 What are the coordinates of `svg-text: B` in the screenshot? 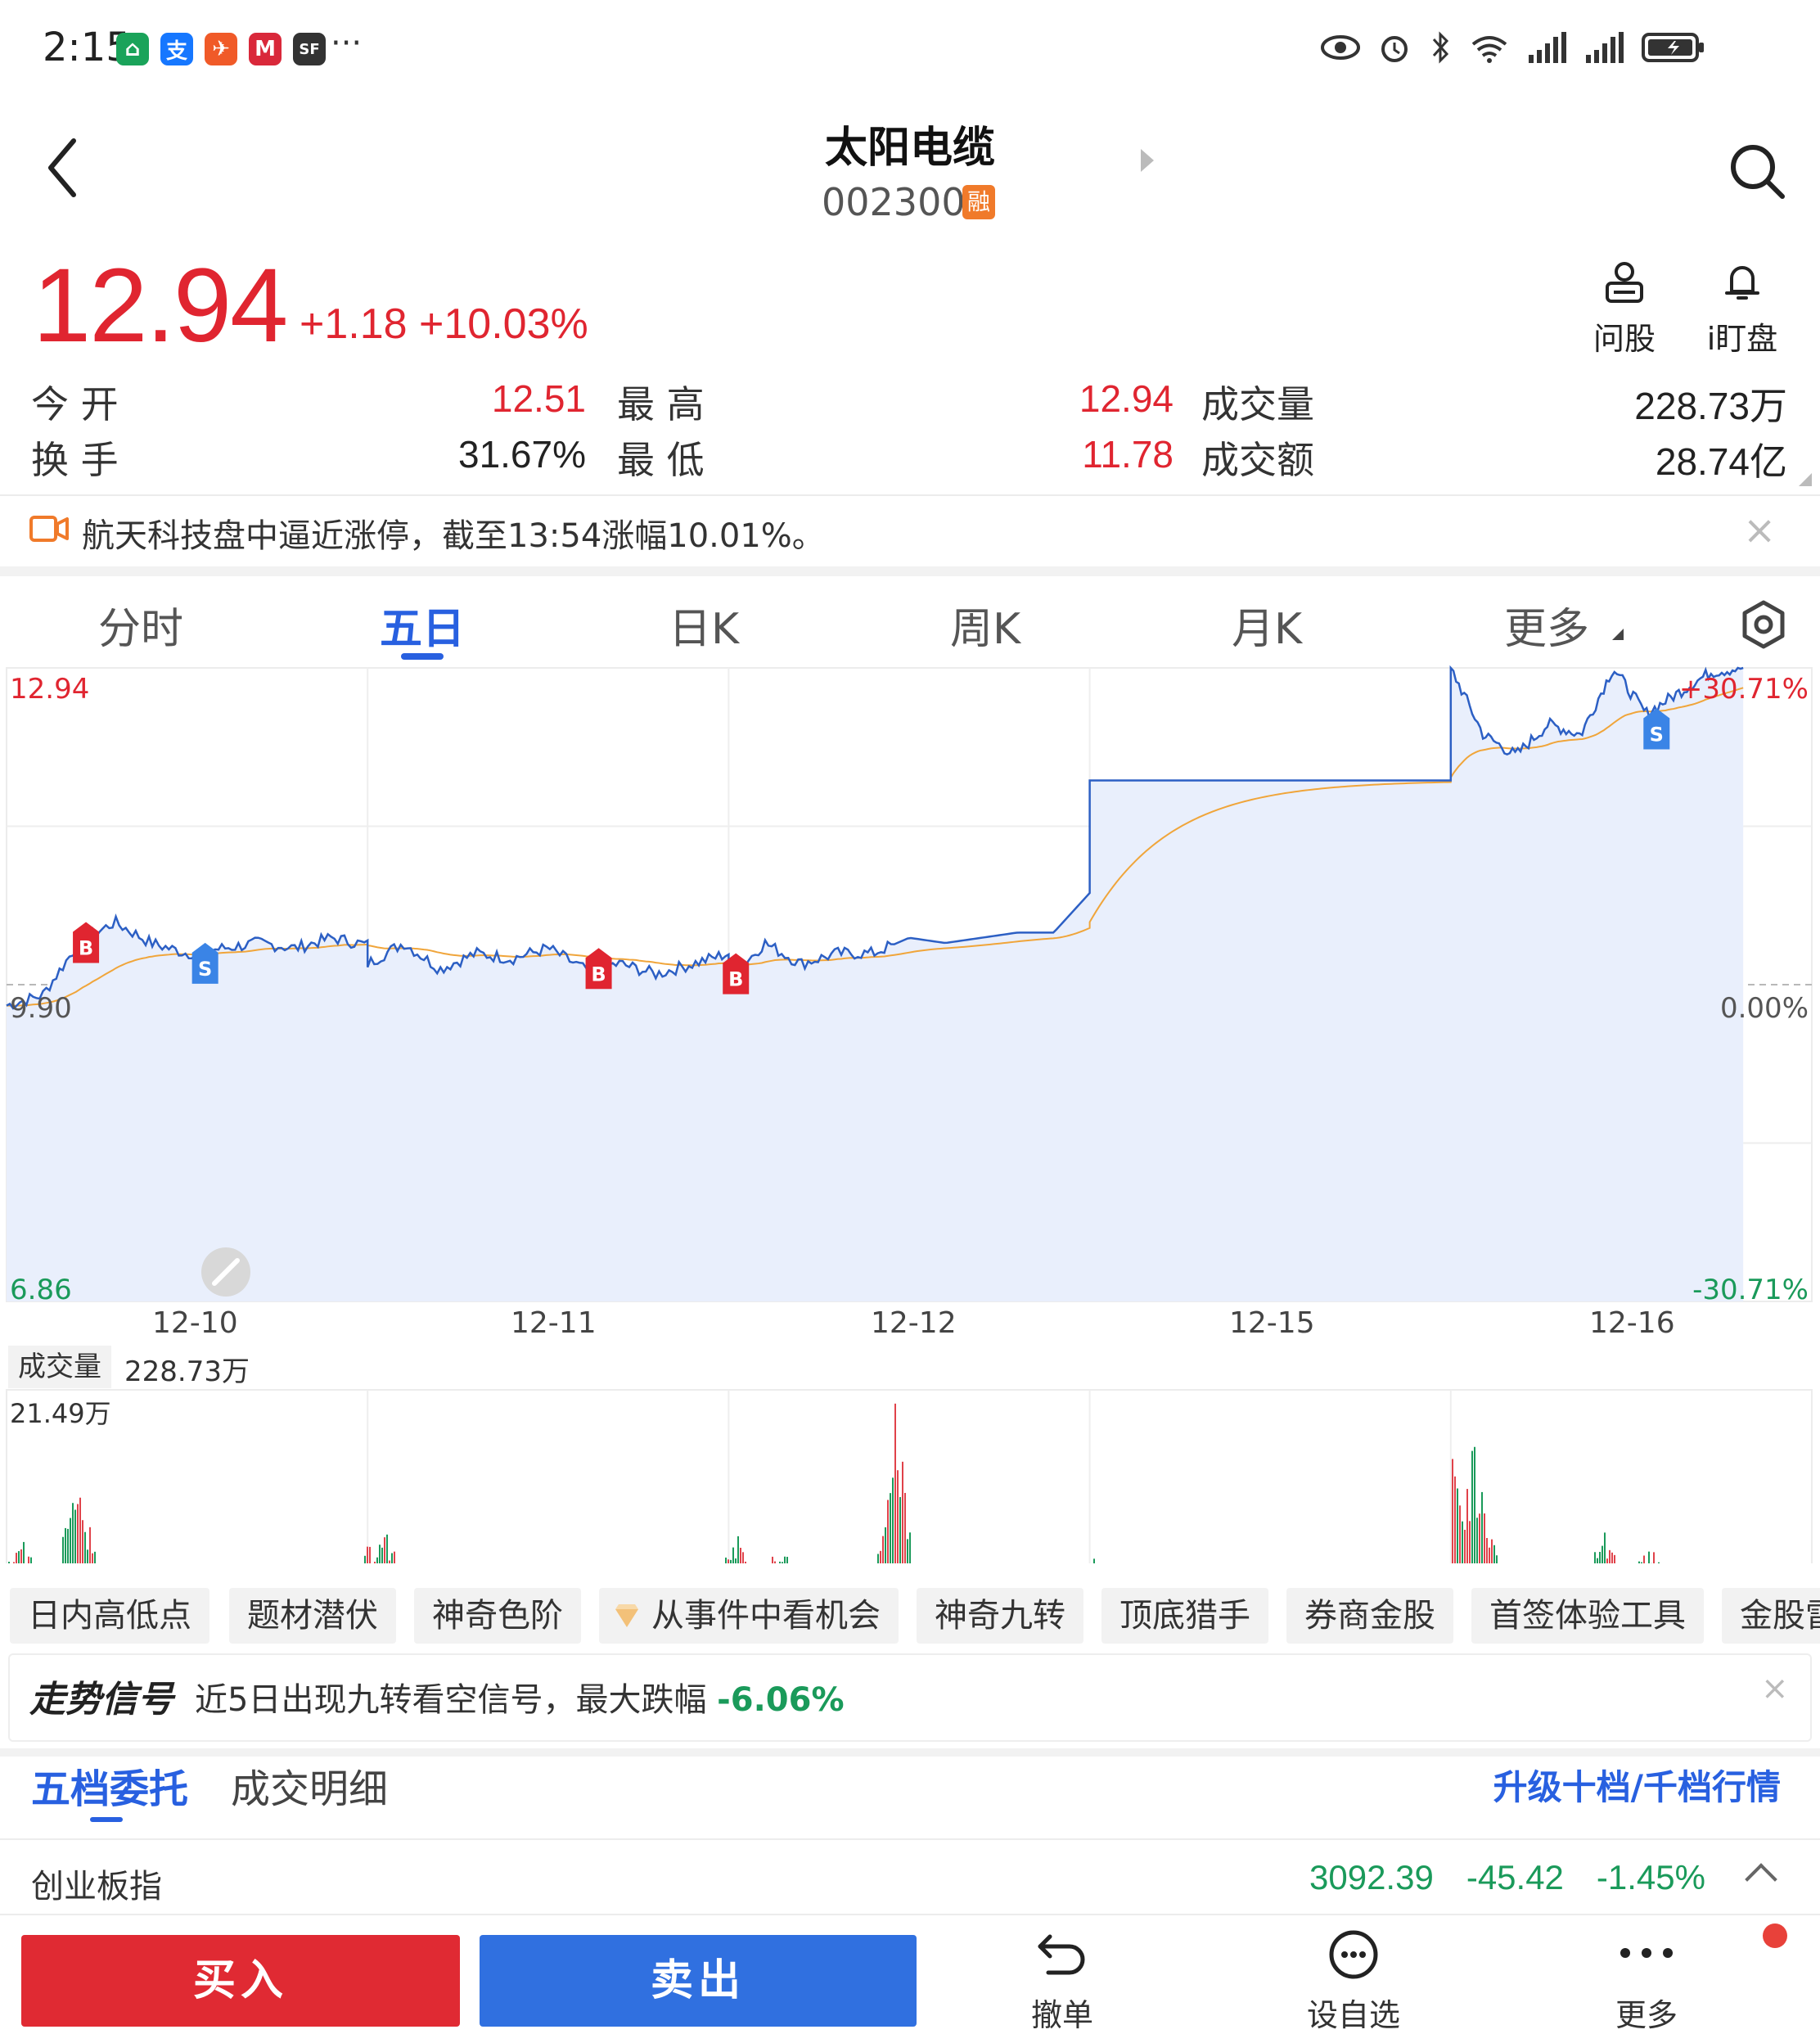 It's located at (86, 947).